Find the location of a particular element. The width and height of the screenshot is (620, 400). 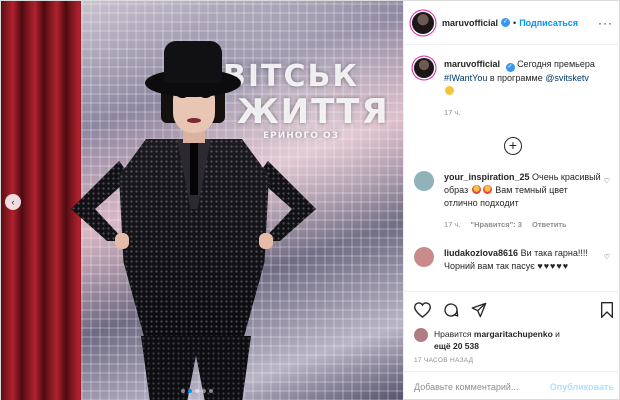

comment-composer: Опубликовать is located at coordinates (512, 385).